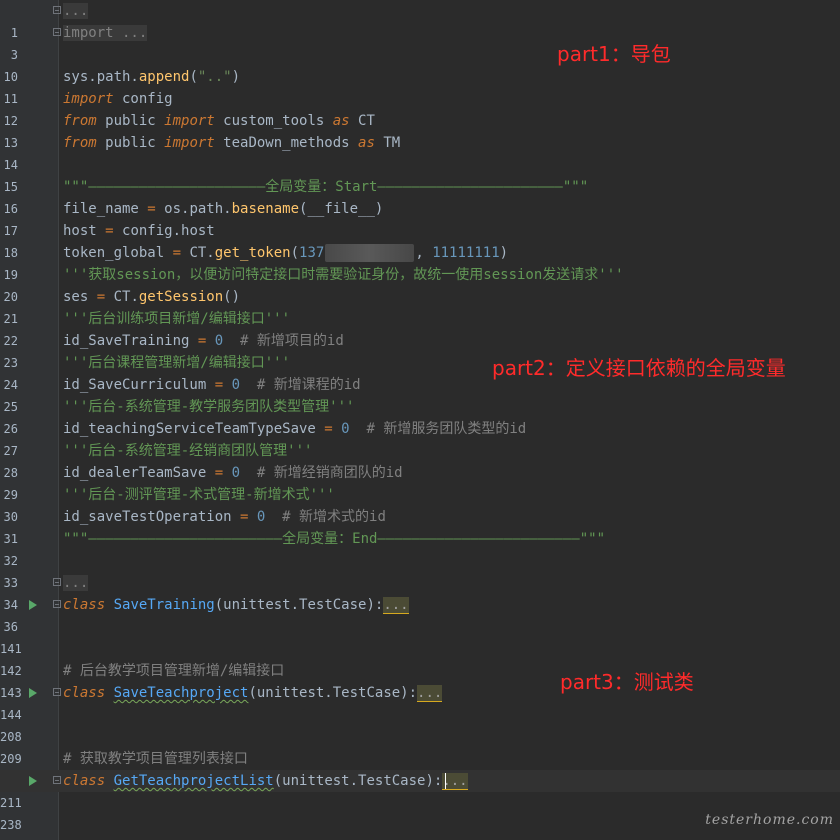 This screenshot has width=840, height=840. What do you see at coordinates (223, 209) in the screenshot?
I see `code-text: file_name = os.path.basename(__file__)` at bounding box center [223, 209].